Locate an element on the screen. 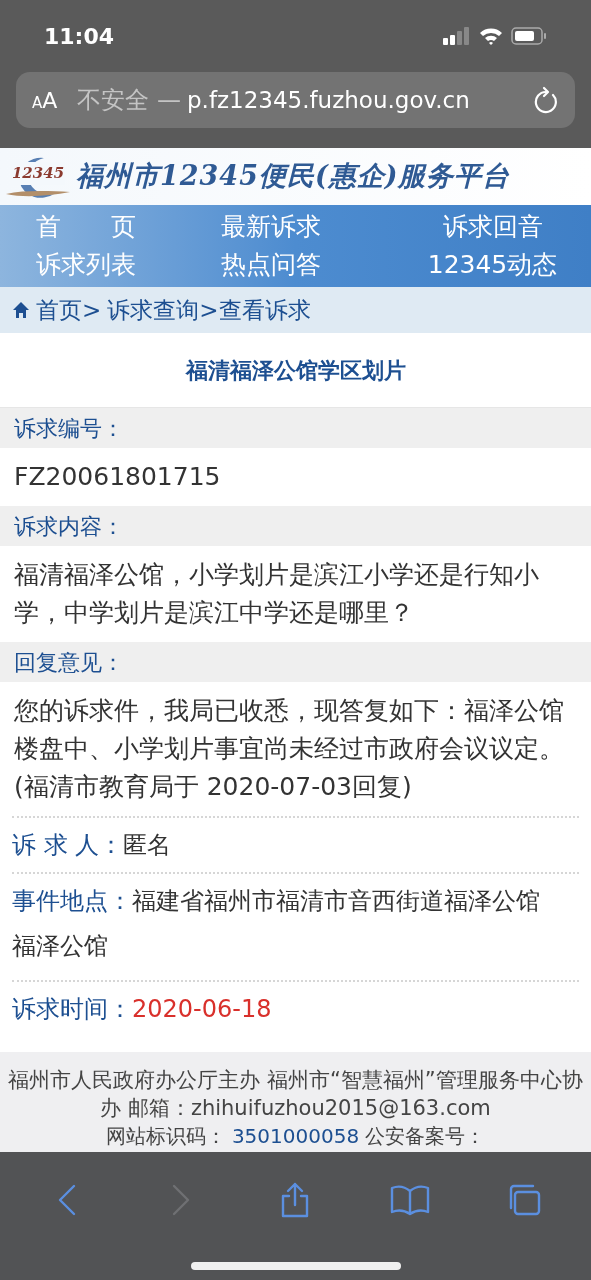 The image size is (591, 1280). detail-value: 福建省福州市福清市音西街道福泽公馆 is located at coordinates (336, 901).